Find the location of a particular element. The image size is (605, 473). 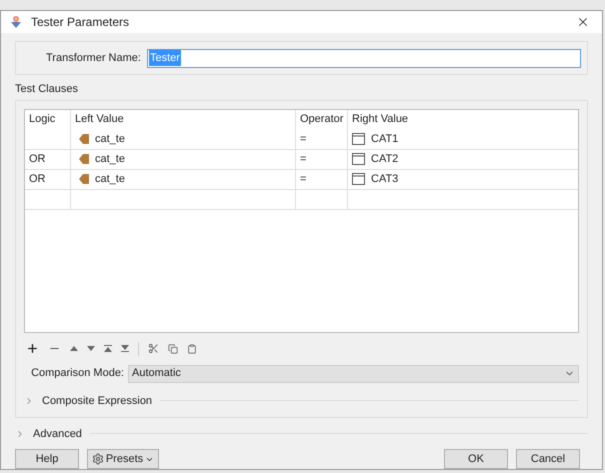

paste-button is located at coordinates (192, 349).